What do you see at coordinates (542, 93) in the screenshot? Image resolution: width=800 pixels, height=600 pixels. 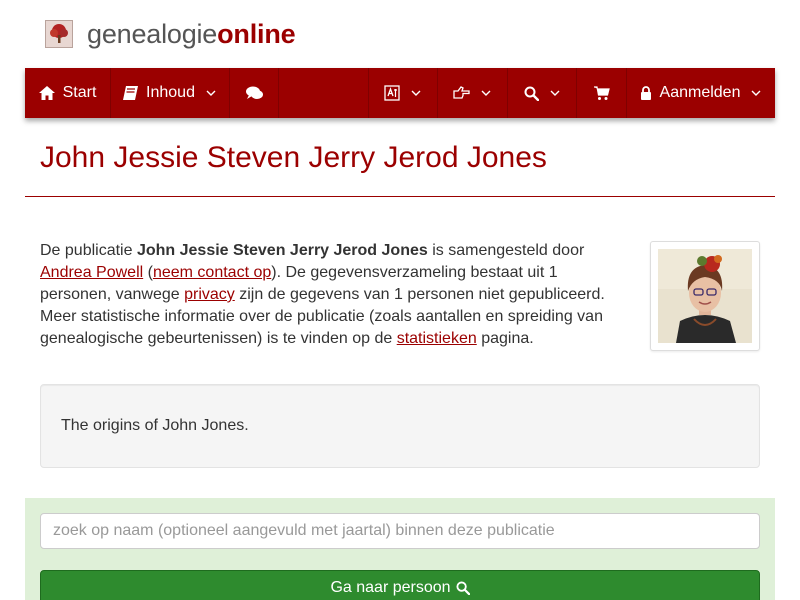 I see `nav-search-dropdown` at bounding box center [542, 93].